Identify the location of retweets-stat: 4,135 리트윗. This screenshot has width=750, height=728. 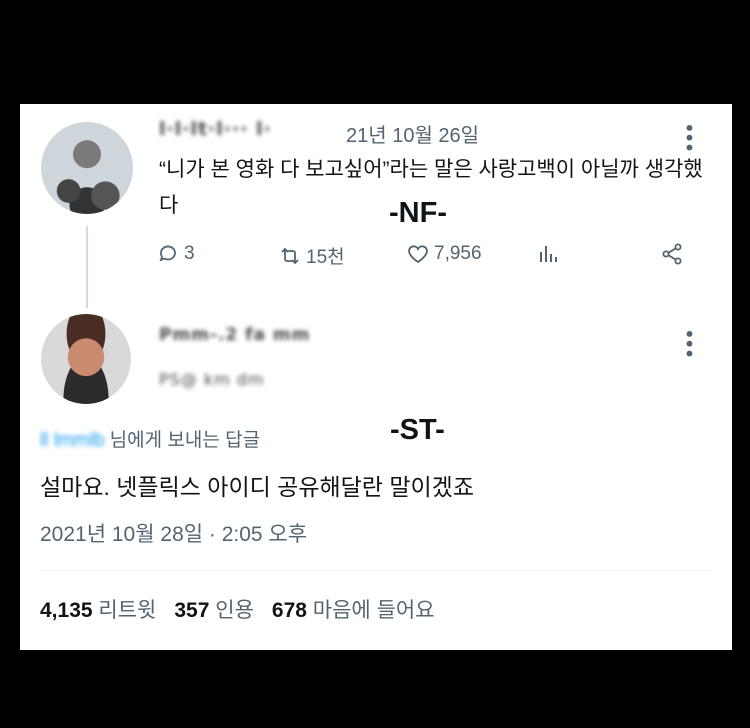
(98, 609).